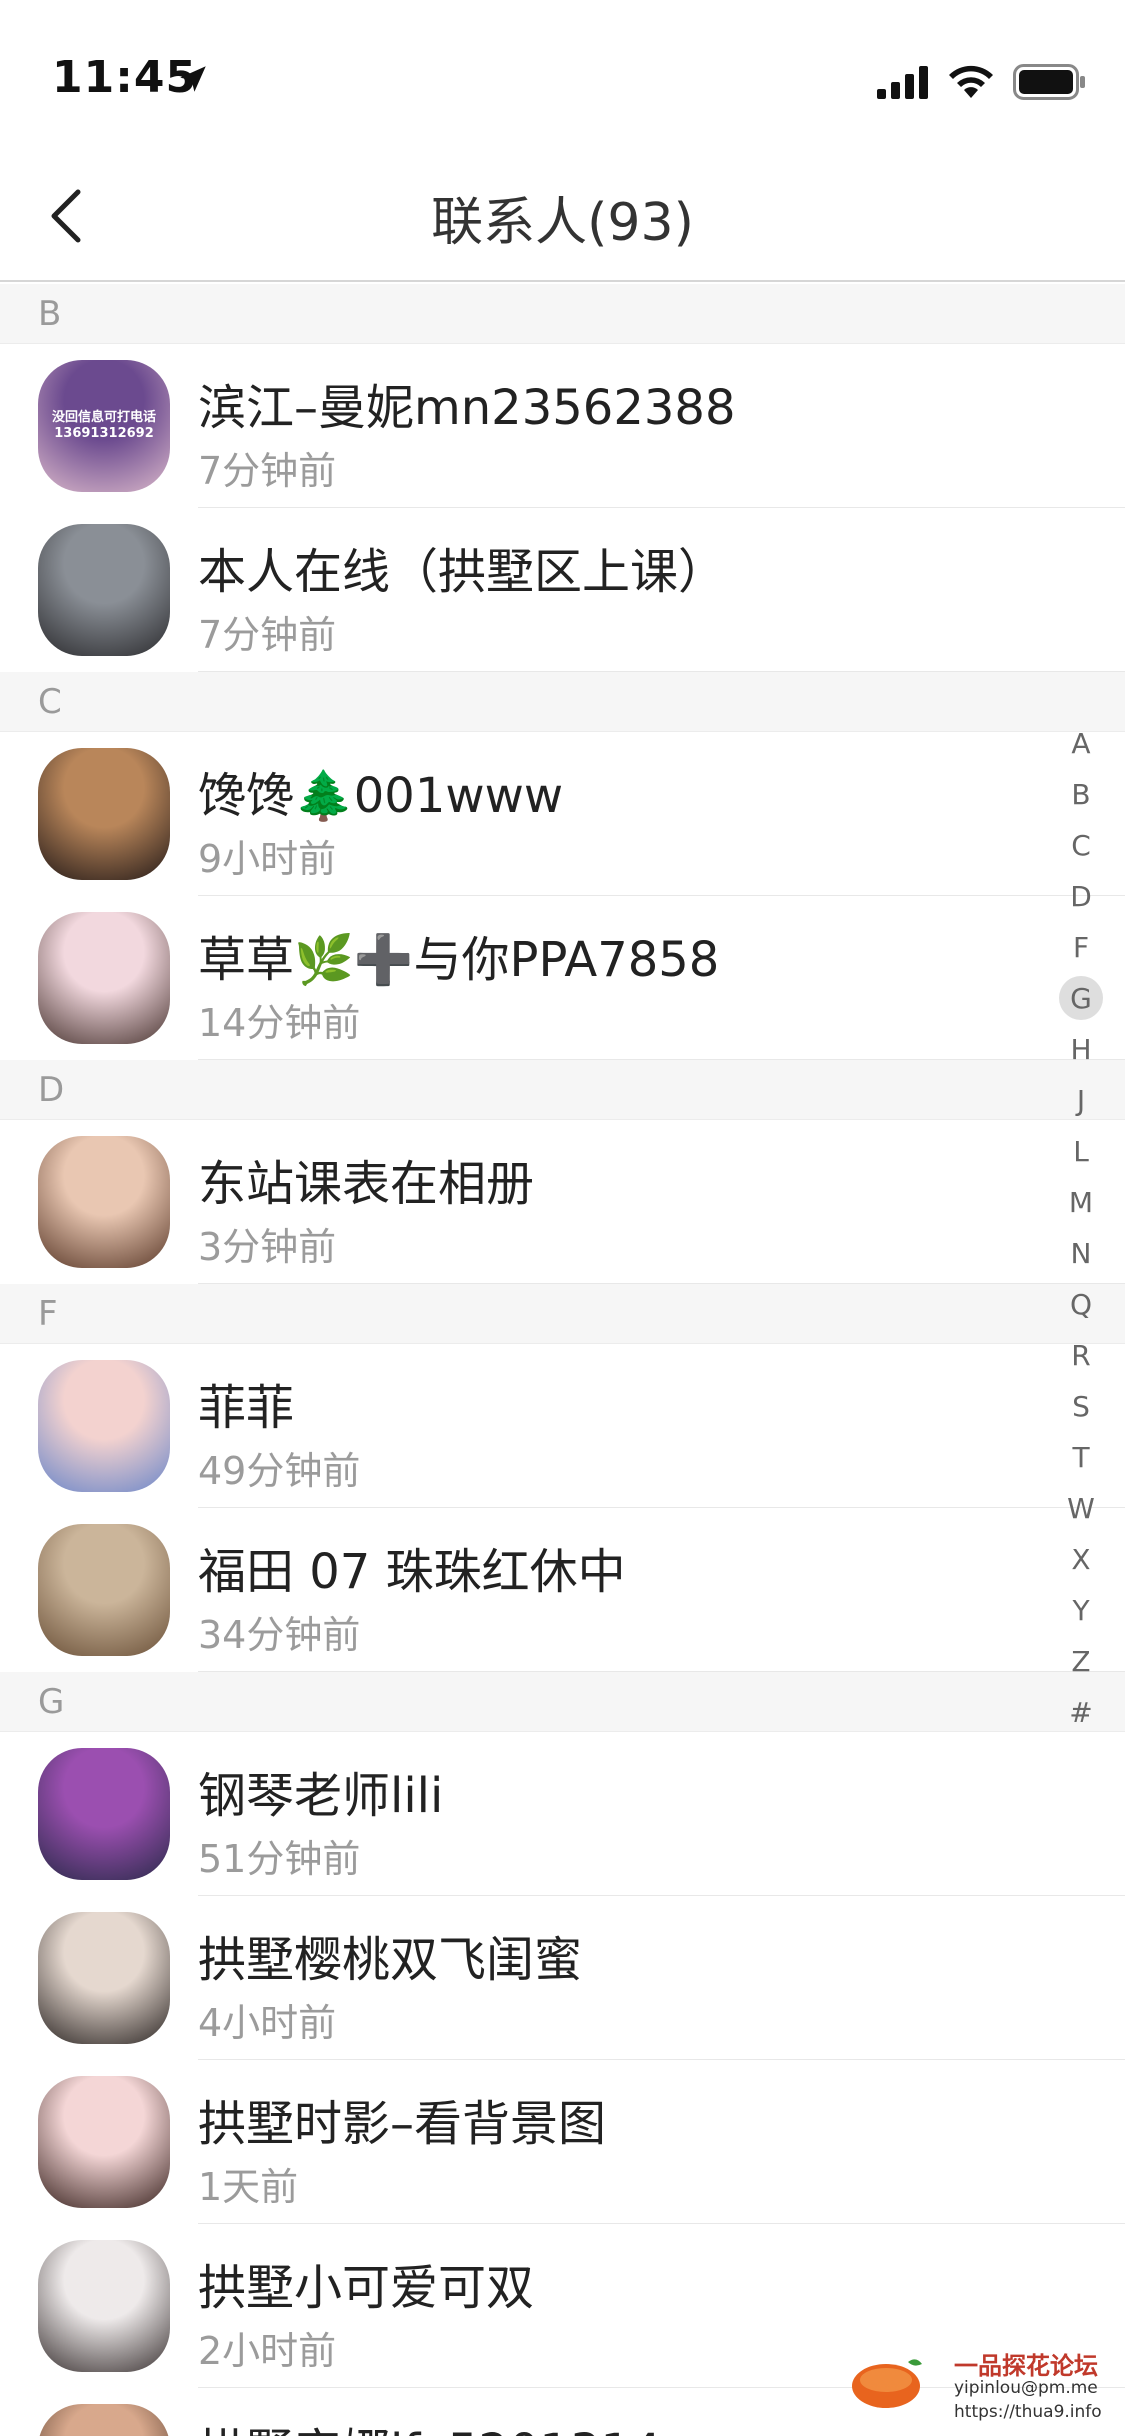  I want to click on alphabet-index-letter: N, so click(1081, 1253).